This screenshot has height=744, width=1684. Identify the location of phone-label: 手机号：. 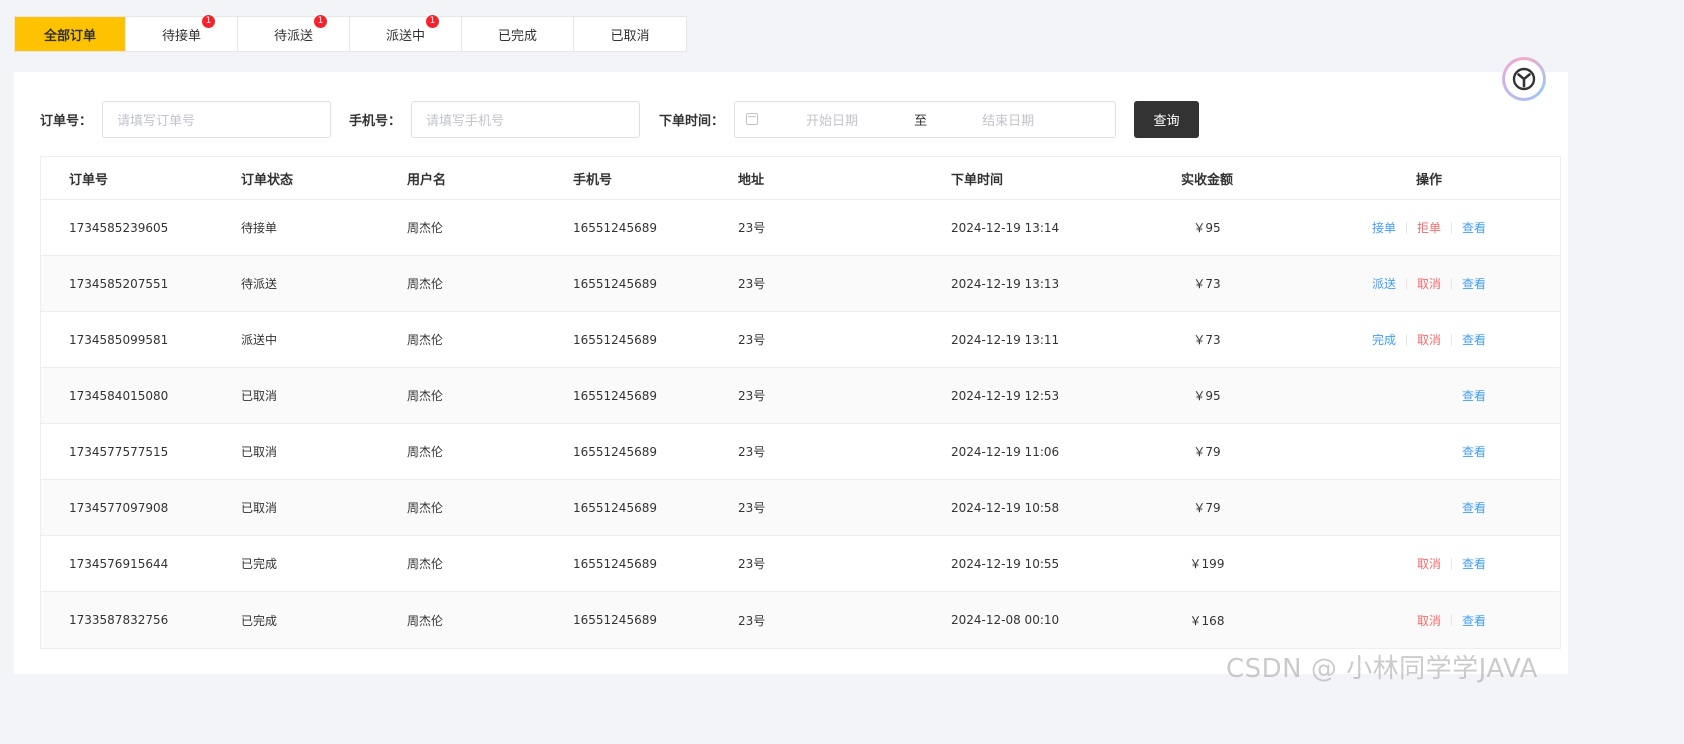
(375, 121).